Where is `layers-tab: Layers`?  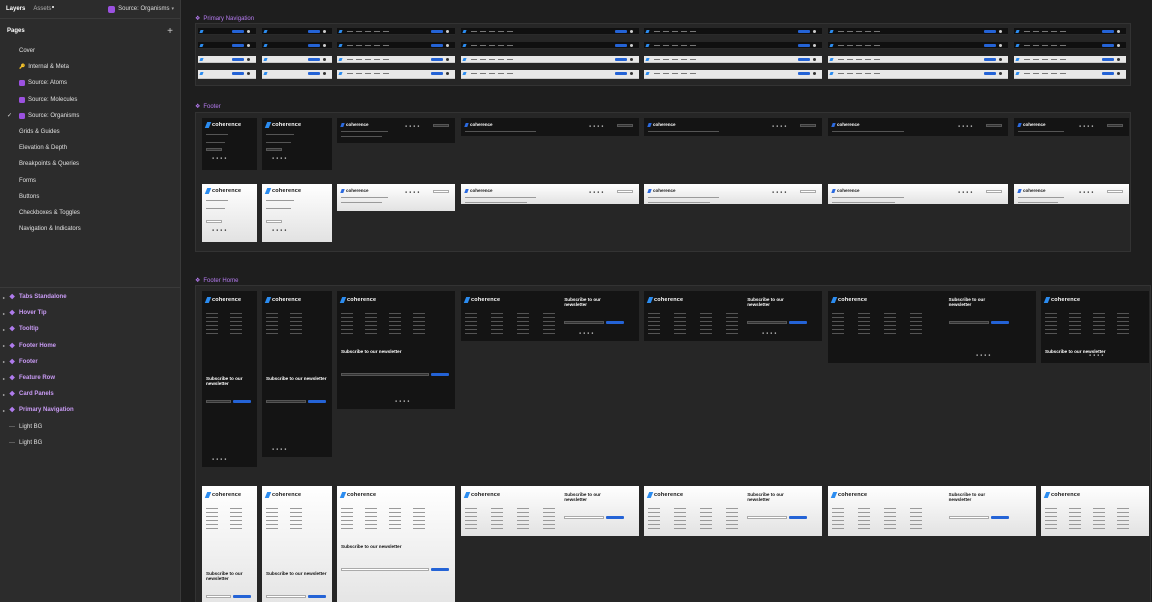
layers-tab: Layers is located at coordinates (15, 9).